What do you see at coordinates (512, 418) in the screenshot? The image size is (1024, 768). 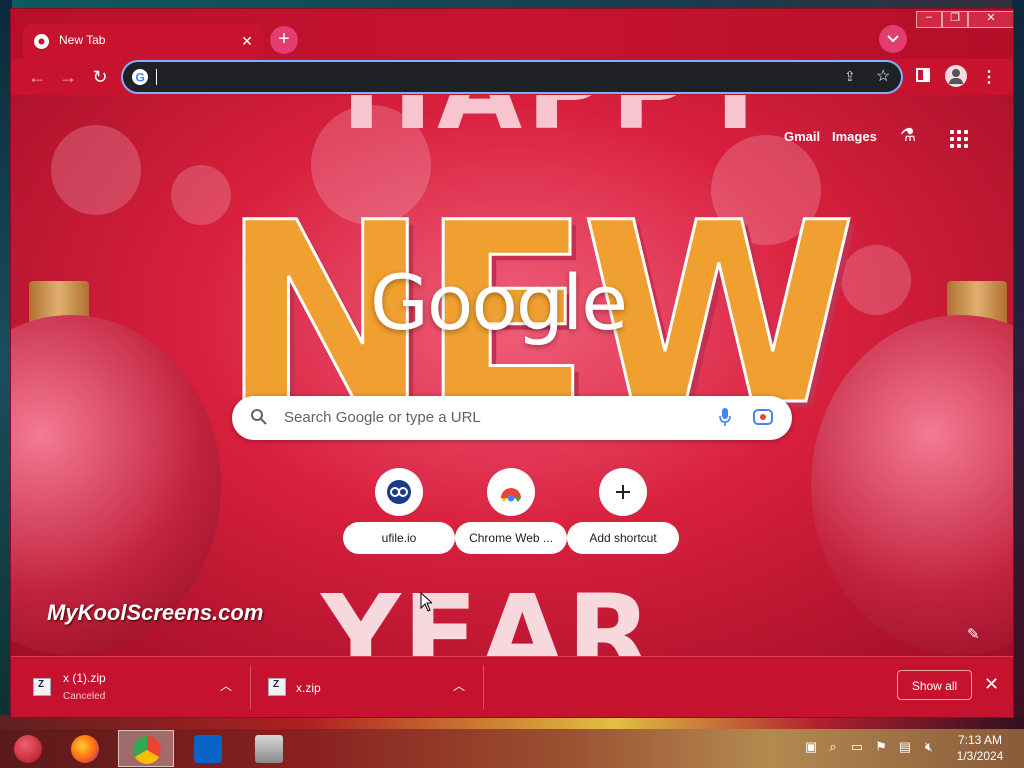 I see `search-box: Search Google or type a URL` at bounding box center [512, 418].